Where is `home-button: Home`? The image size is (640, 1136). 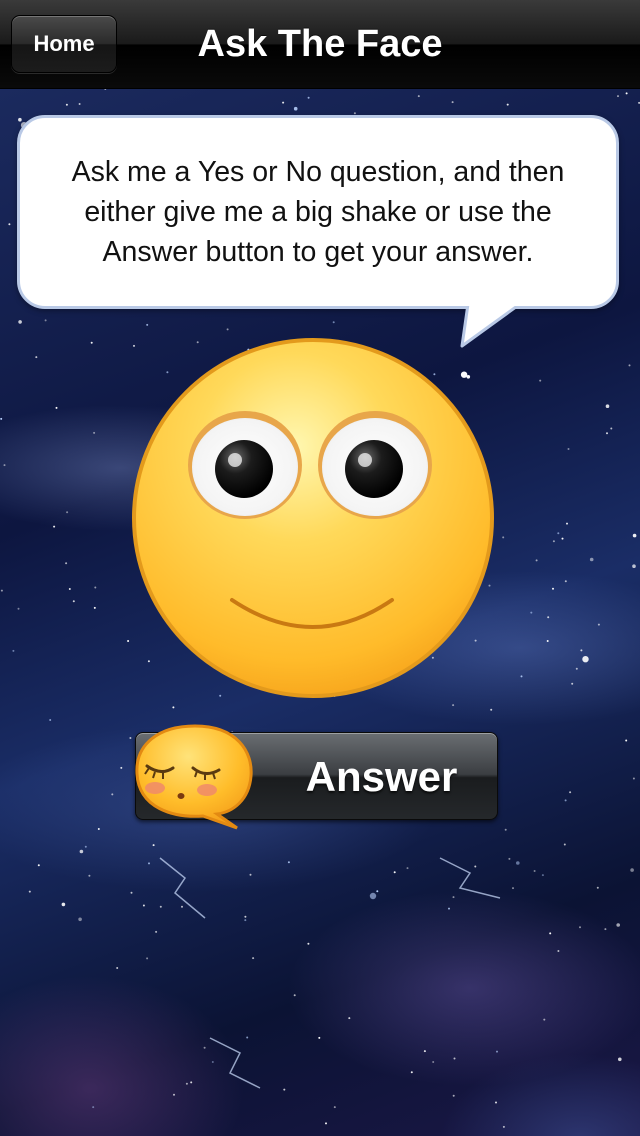 home-button: Home is located at coordinates (64, 44).